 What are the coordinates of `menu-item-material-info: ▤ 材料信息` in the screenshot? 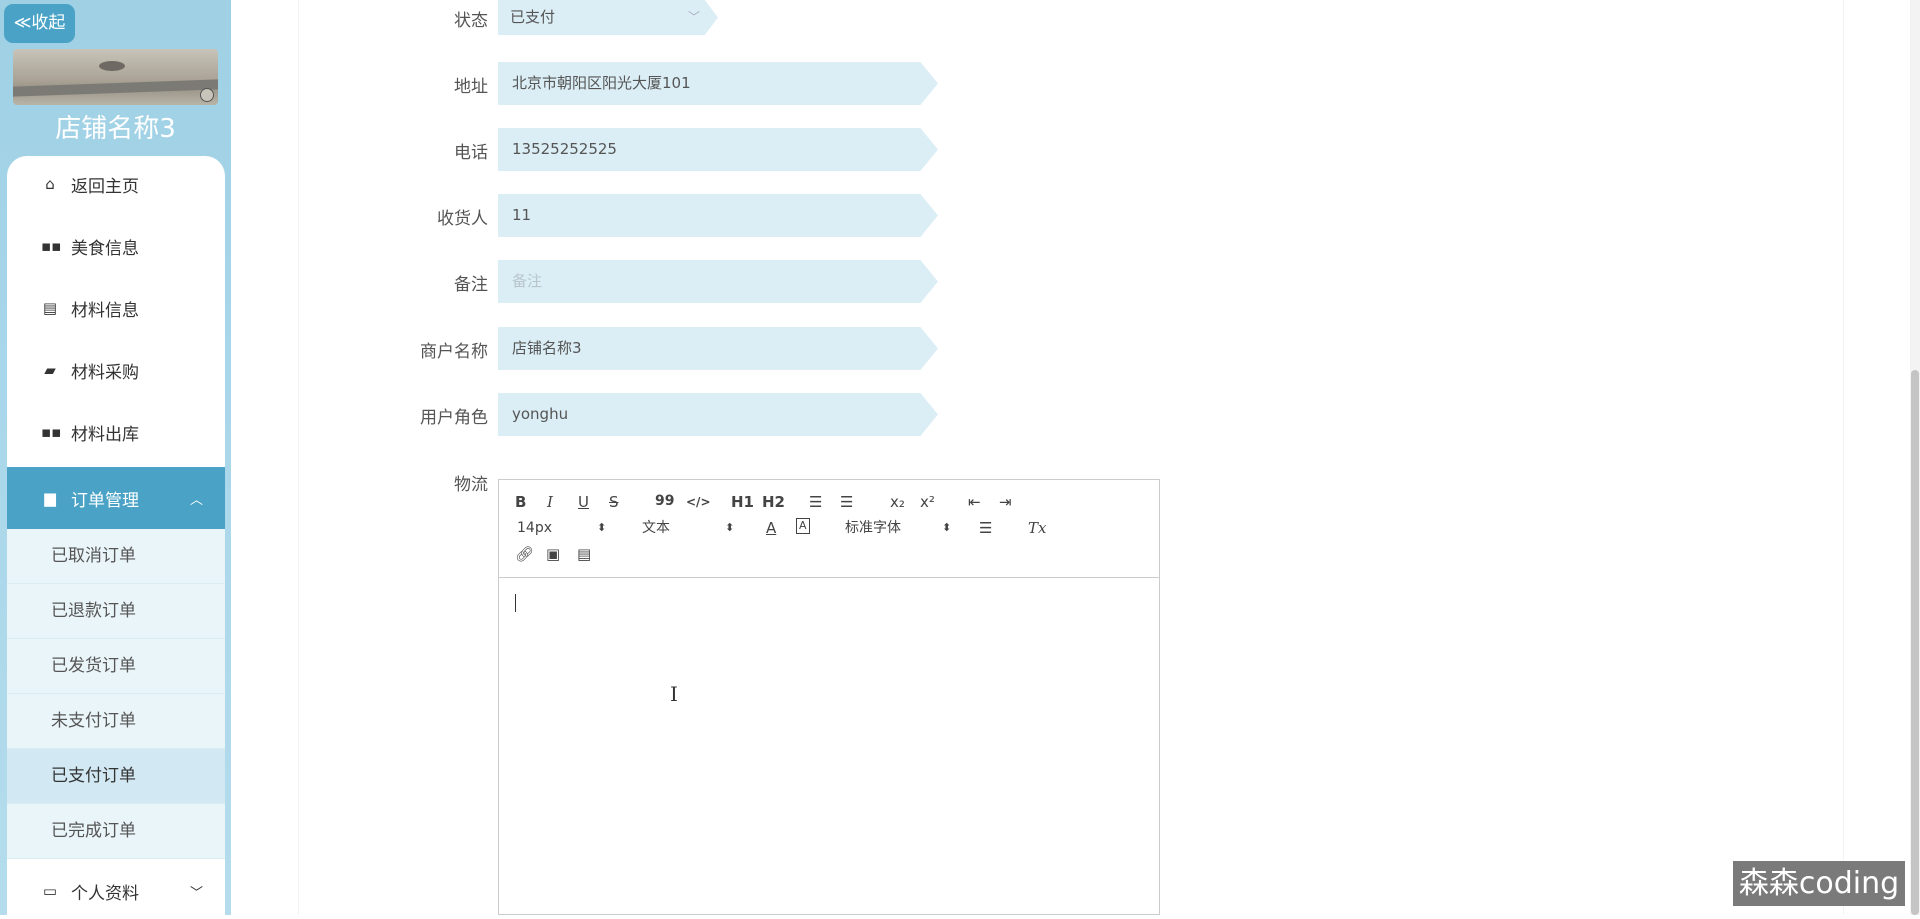 It's located at (116, 308).